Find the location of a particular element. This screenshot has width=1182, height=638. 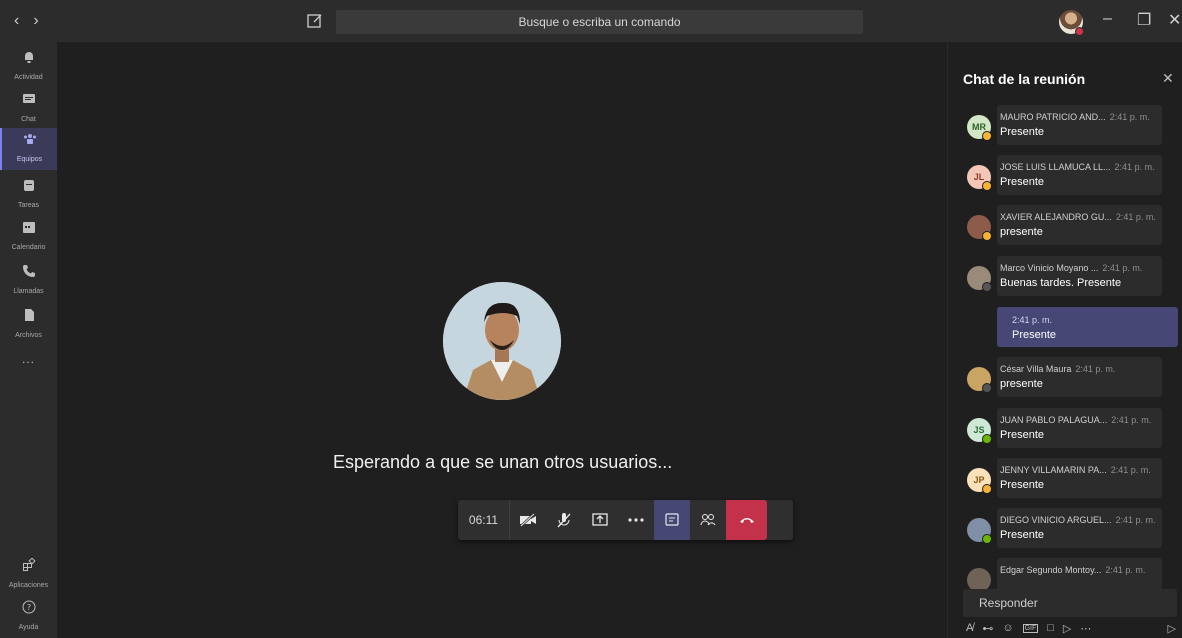

camera-off-icon is located at coordinates (528, 520).